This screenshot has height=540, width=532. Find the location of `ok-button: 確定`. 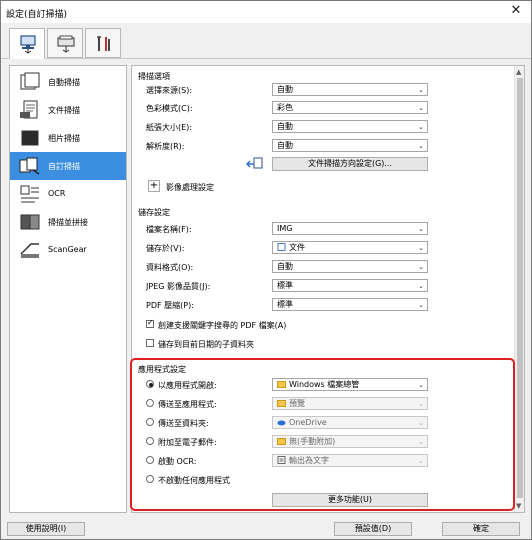

ok-button: 確定 is located at coordinates (481, 529).